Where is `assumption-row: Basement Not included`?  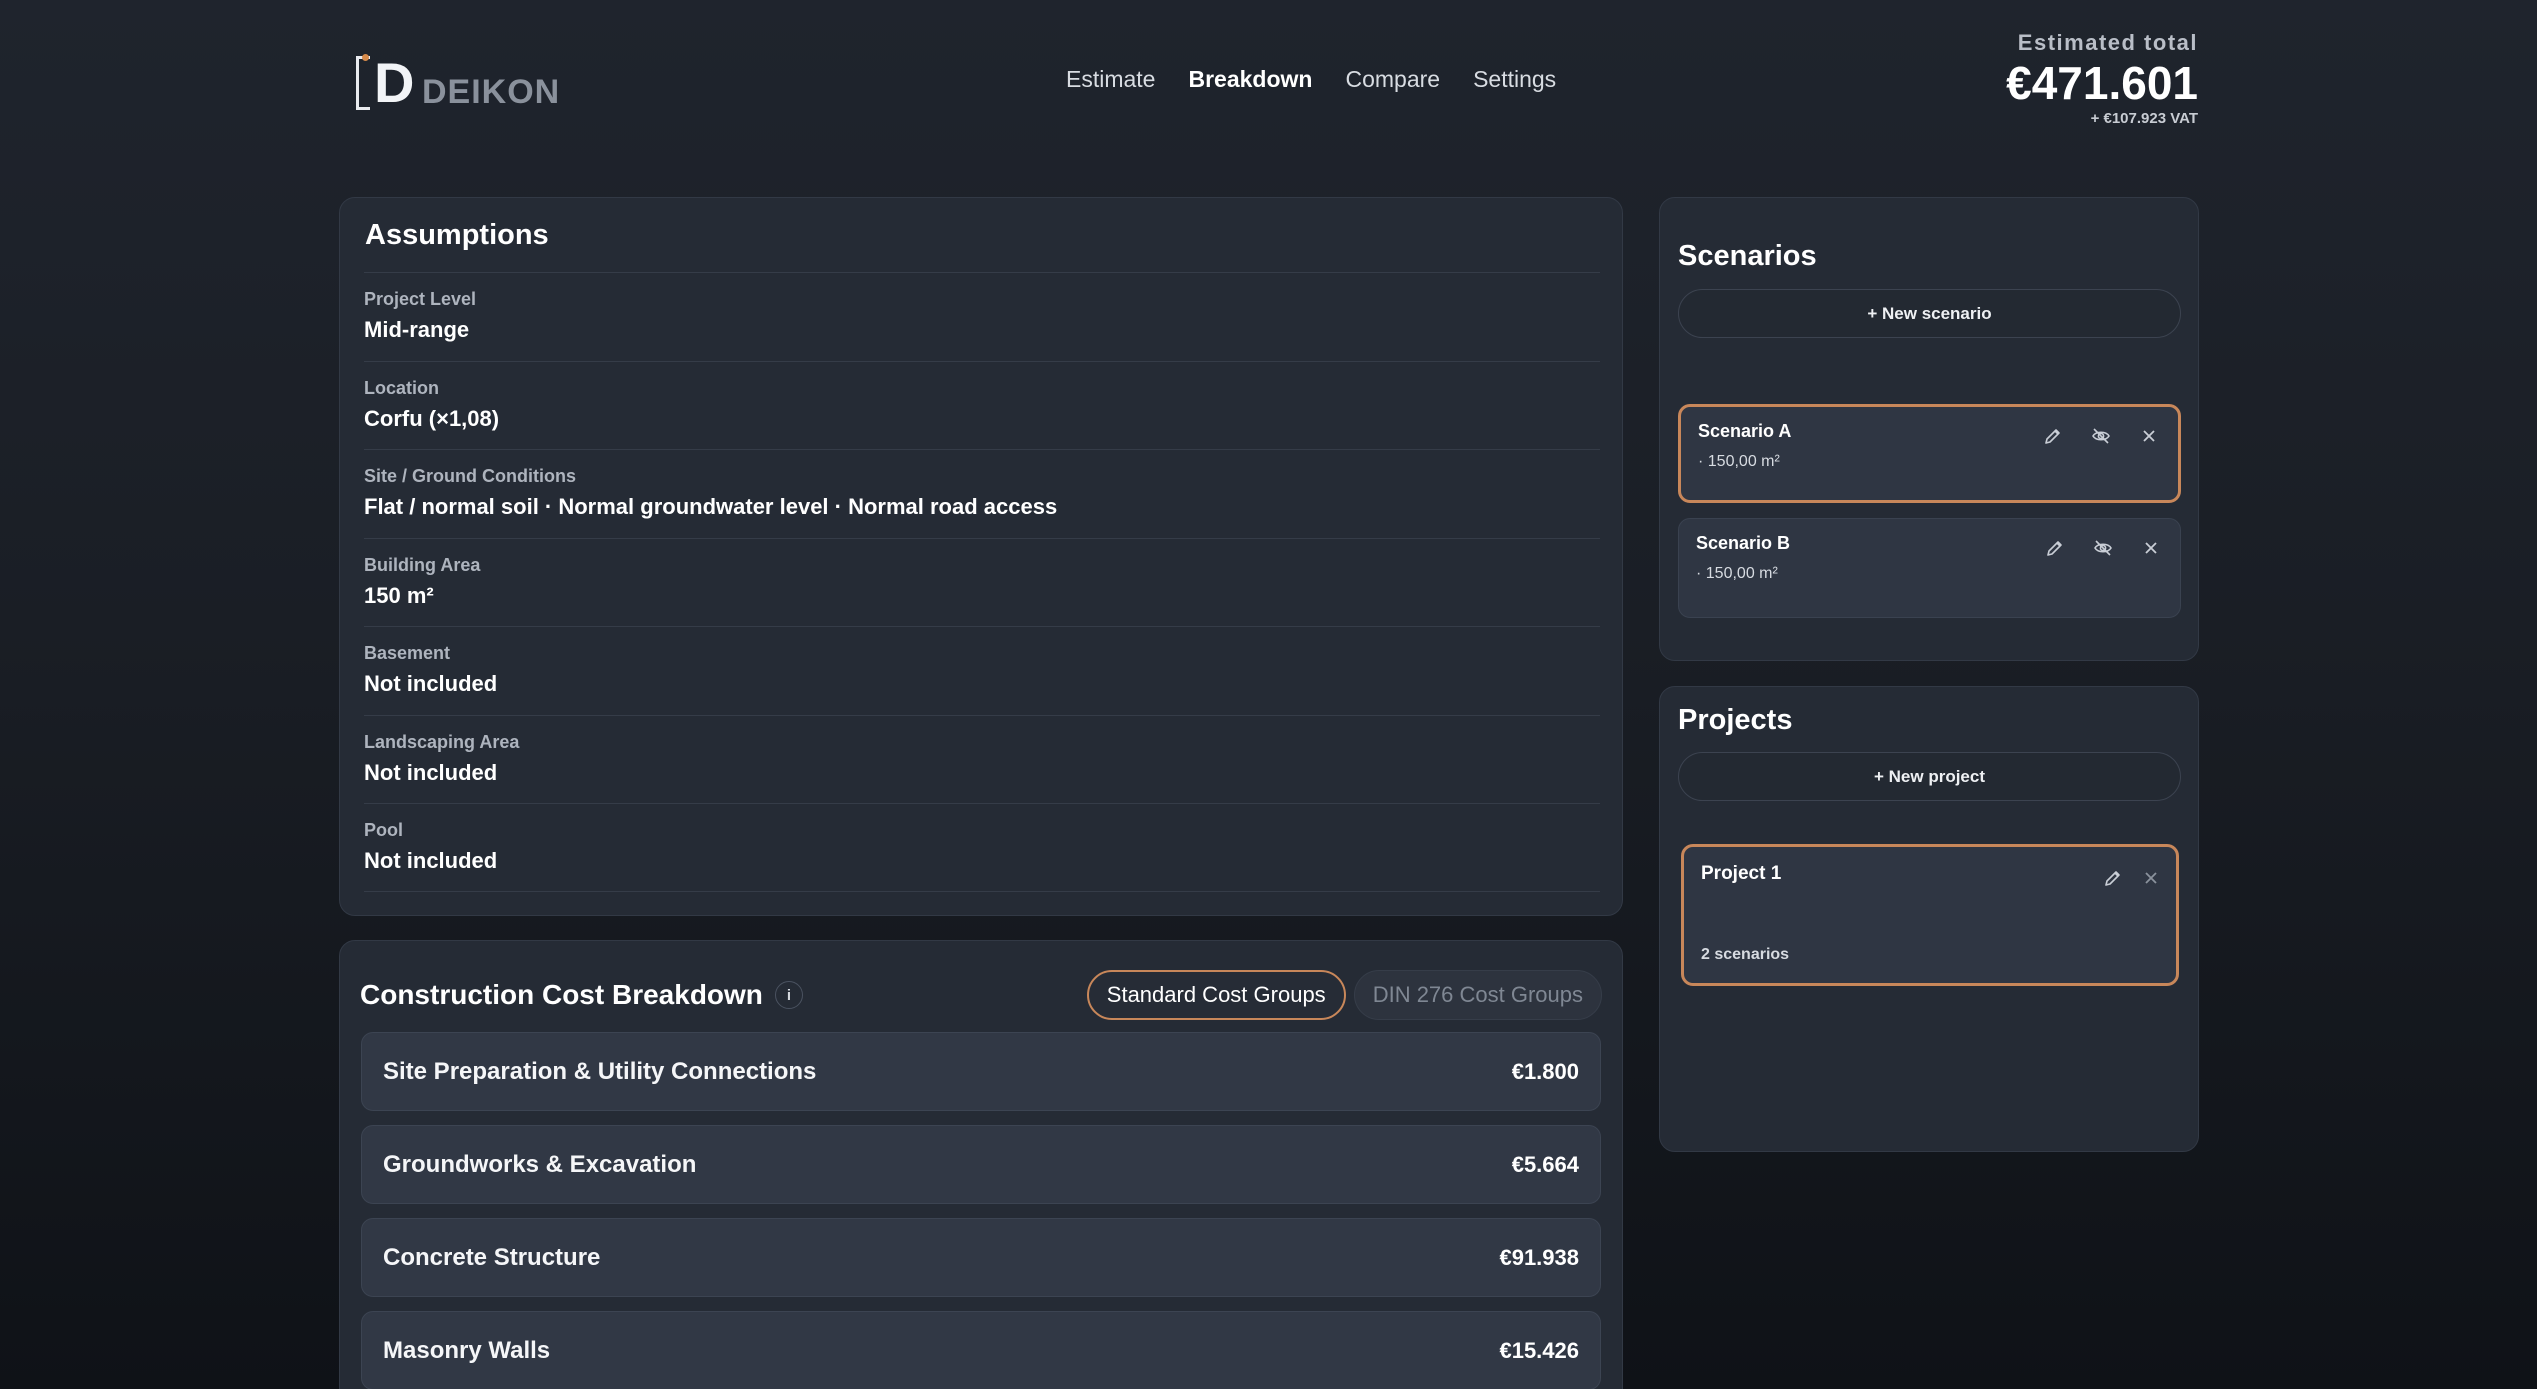
assumption-row: Basement Not included is located at coordinates (982, 670).